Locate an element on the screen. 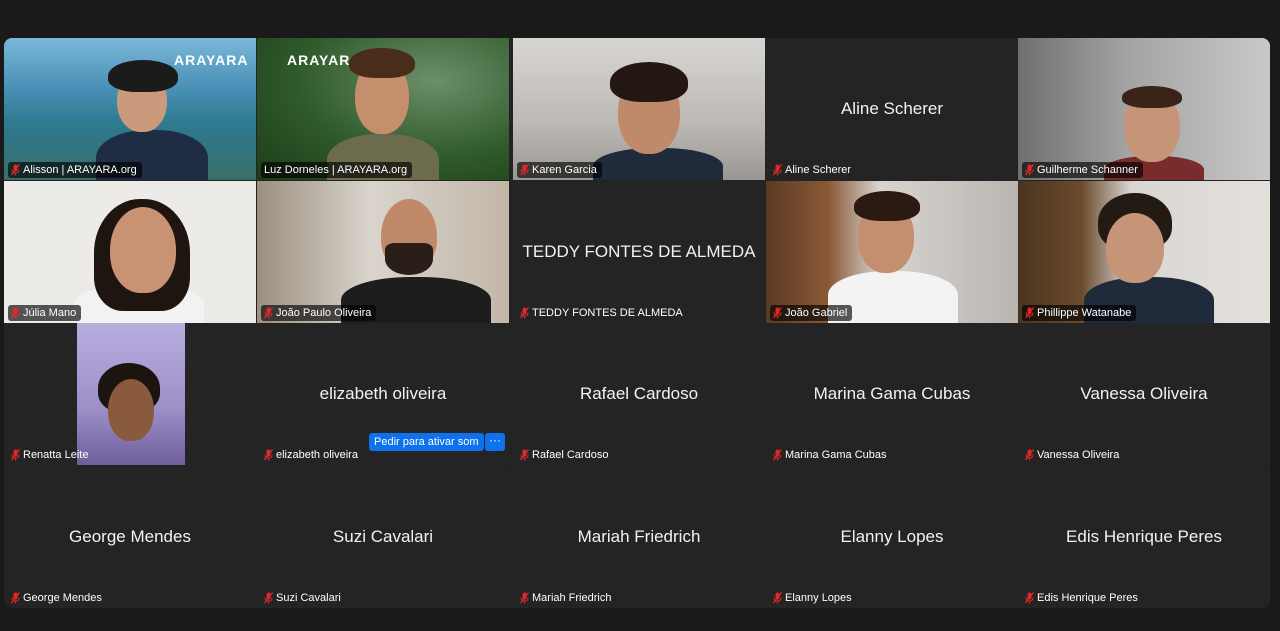 The image size is (1280, 631). name-tag: Rafael Cardoso is located at coordinates (565, 455).